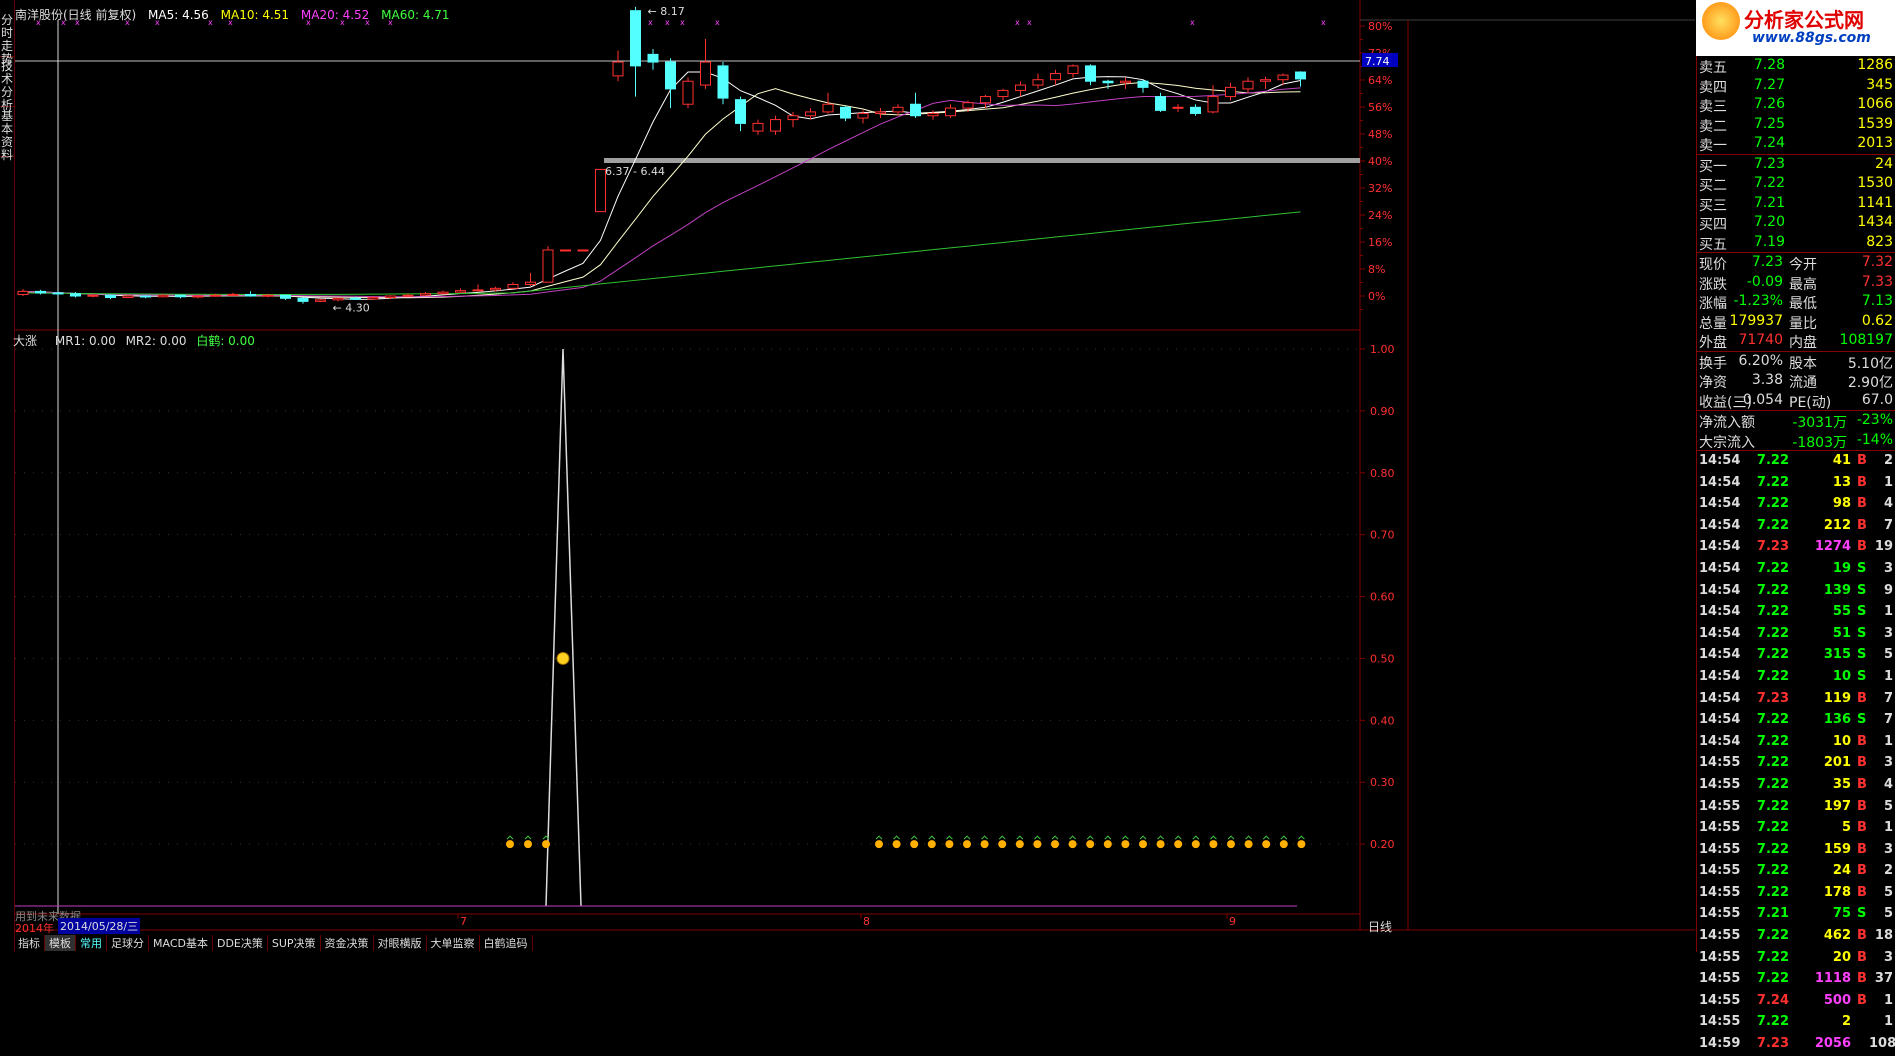 The width and height of the screenshot is (1895, 1056). I want to click on formula-tab: 资金决策, so click(347, 943).